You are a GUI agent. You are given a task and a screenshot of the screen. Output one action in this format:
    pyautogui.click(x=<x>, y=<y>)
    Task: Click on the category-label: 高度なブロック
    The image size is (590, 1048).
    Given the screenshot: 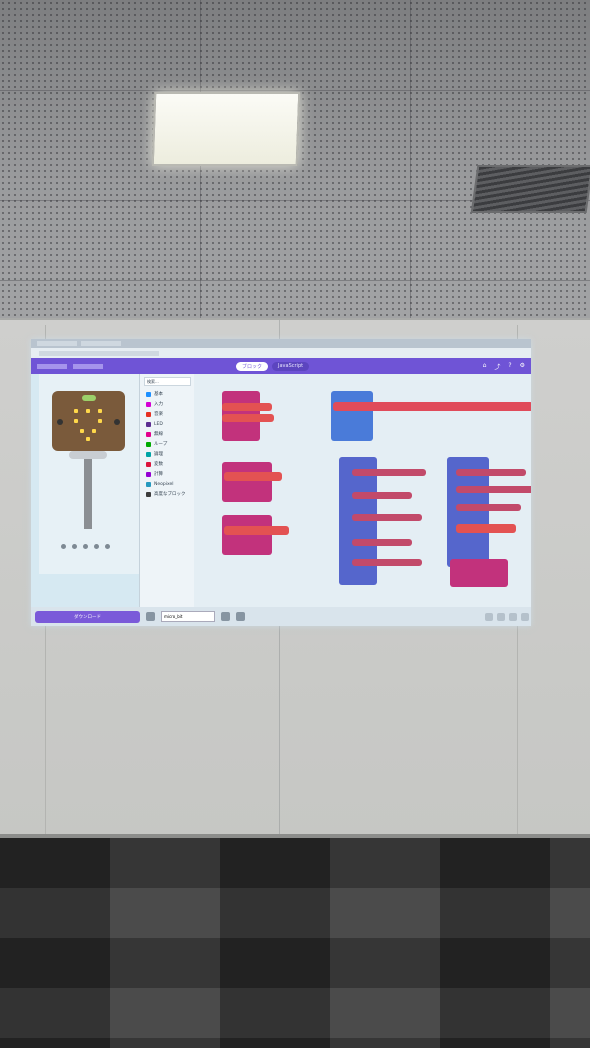 What is the action you would take?
    pyautogui.click(x=170, y=494)
    